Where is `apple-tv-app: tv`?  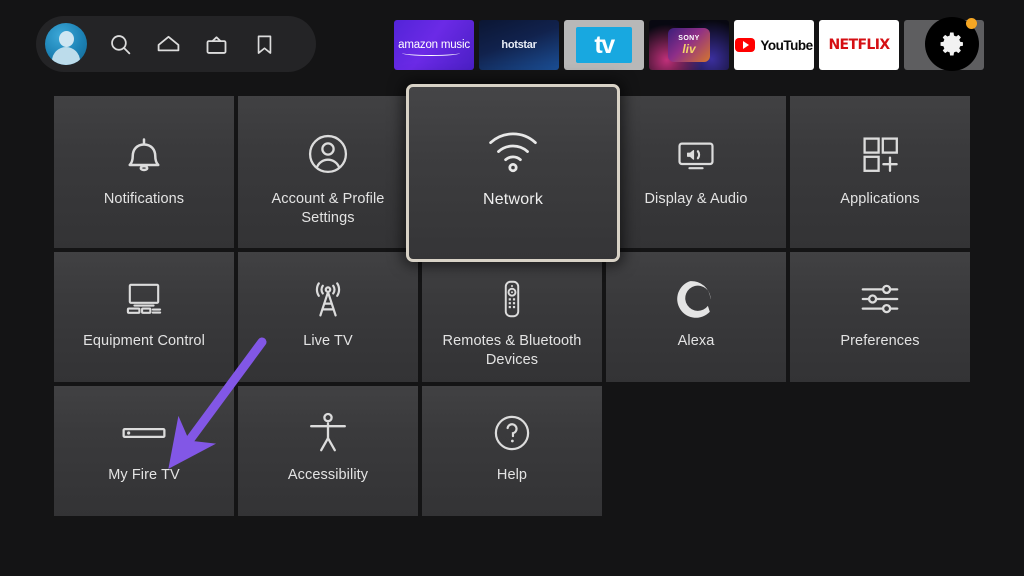 apple-tv-app: tv is located at coordinates (604, 45).